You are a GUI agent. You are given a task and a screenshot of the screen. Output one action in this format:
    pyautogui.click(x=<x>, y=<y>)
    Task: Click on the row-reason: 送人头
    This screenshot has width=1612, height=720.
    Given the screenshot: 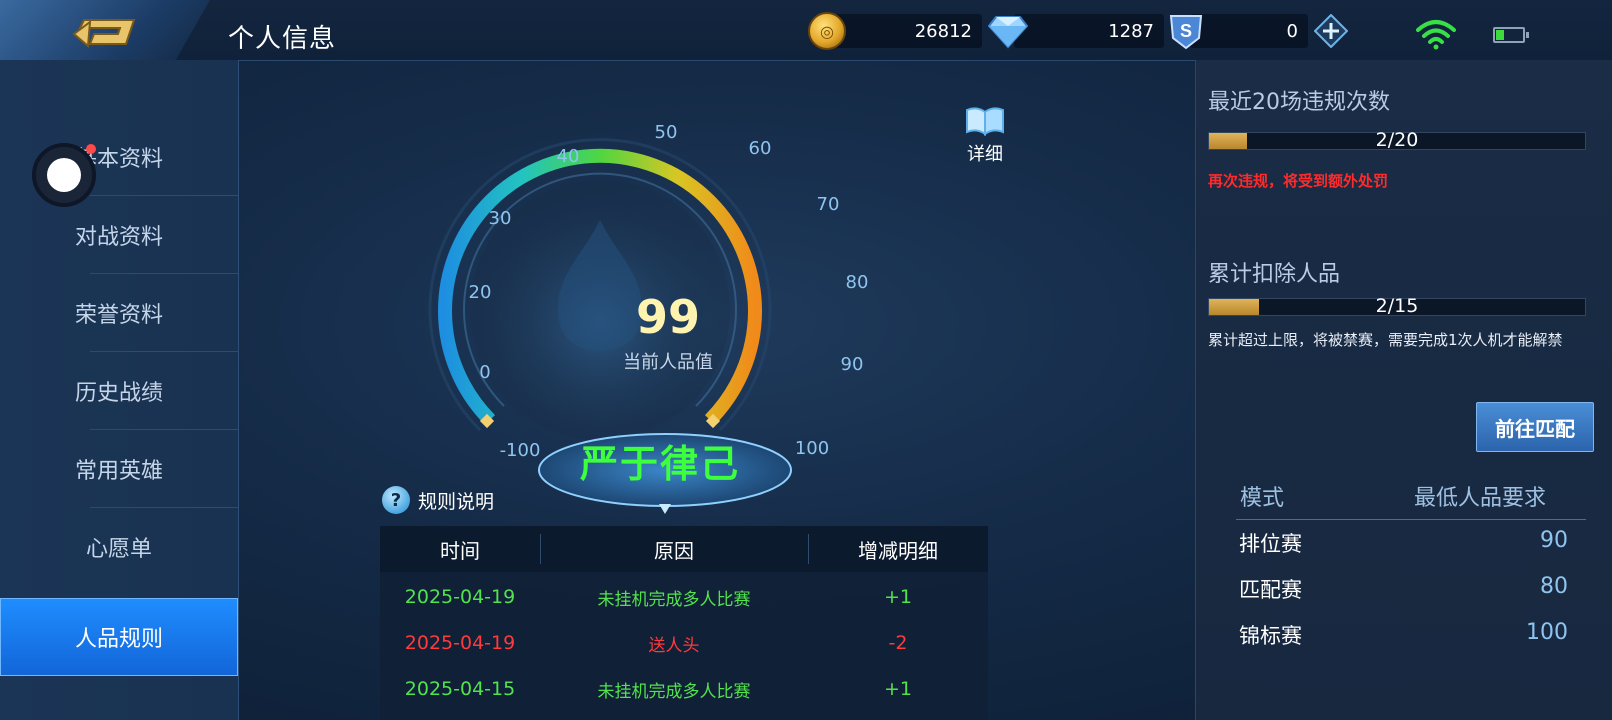 What is the action you would take?
    pyautogui.click(x=674, y=645)
    